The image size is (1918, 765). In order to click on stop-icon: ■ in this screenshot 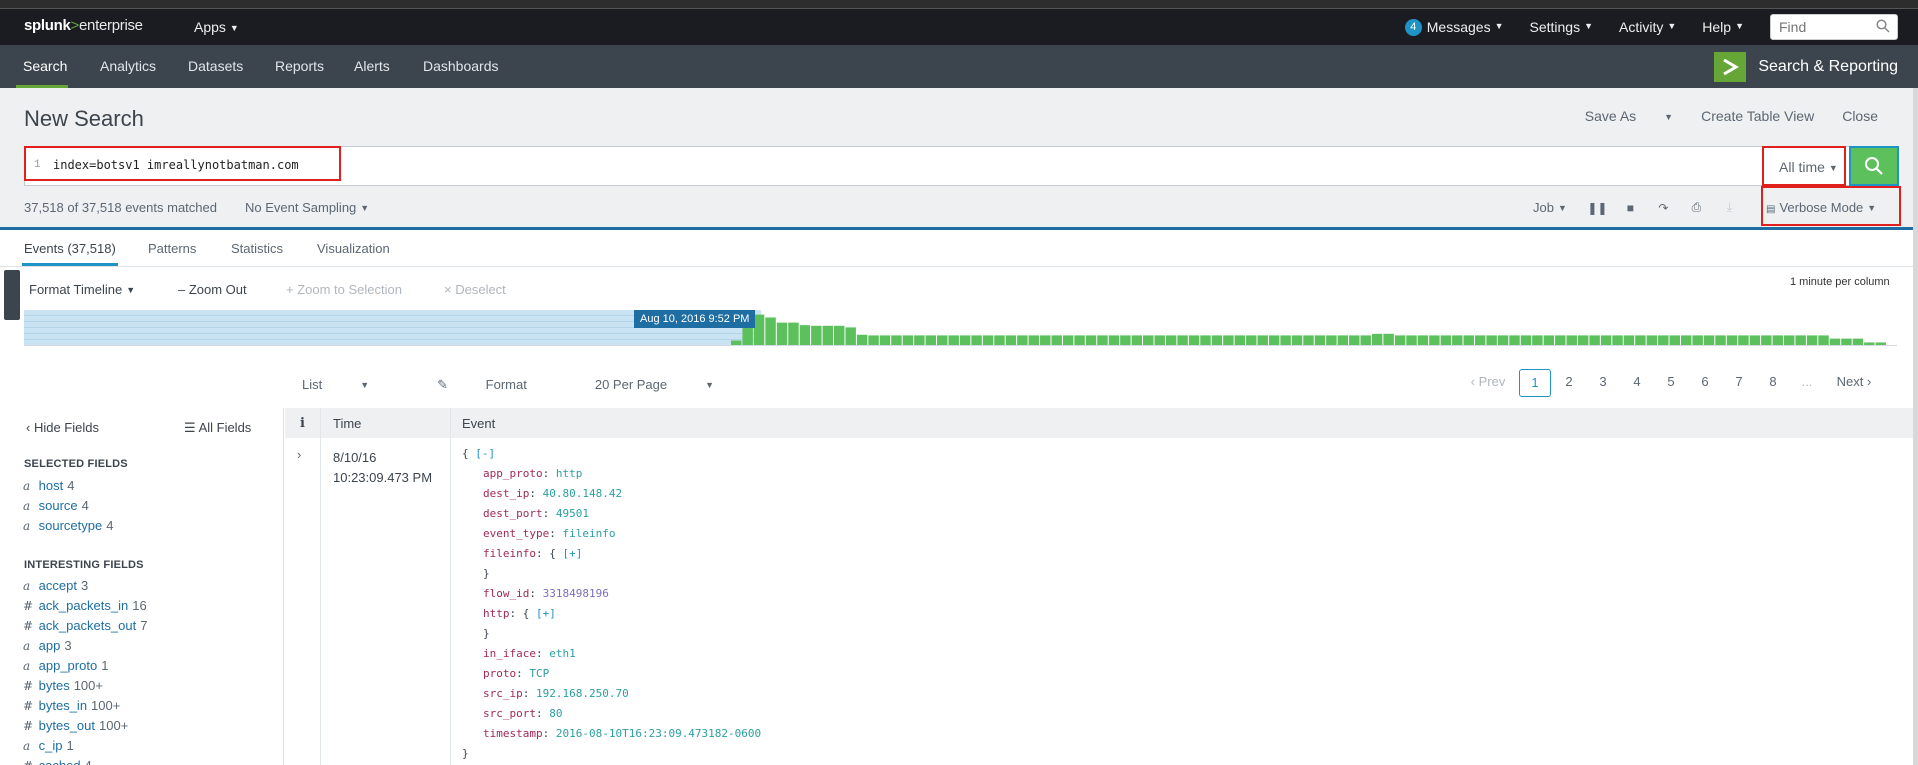, I will do `click(1630, 208)`.